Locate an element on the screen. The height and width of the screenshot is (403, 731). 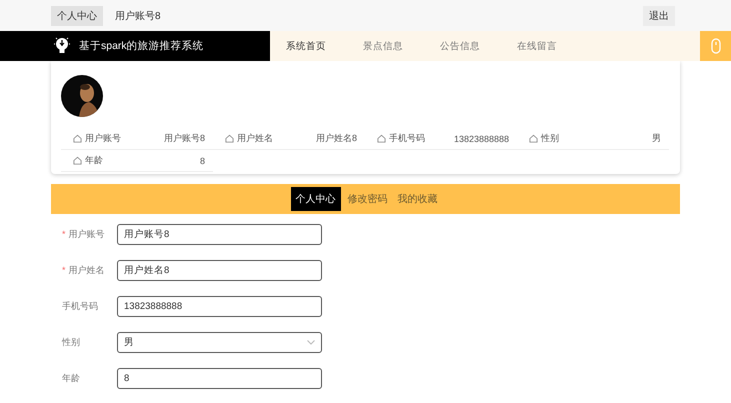
field-label: * 用户账号 is located at coordinates (84, 234).